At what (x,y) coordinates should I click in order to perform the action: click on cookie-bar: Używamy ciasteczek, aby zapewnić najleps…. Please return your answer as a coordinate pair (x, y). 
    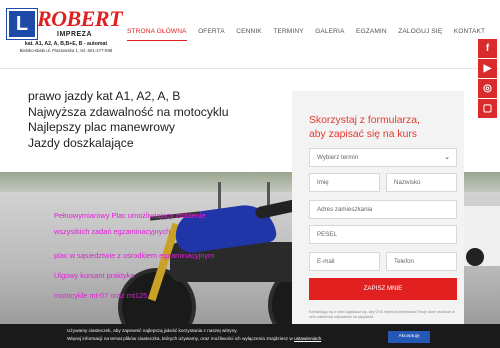
    Looking at the image, I should click on (250, 336).